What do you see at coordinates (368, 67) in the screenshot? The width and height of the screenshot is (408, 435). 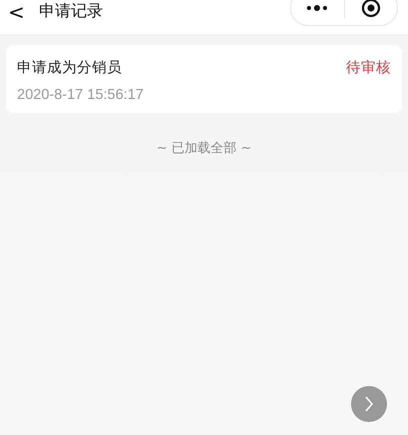 I see `record-status: 待审核` at bounding box center [368, 67].